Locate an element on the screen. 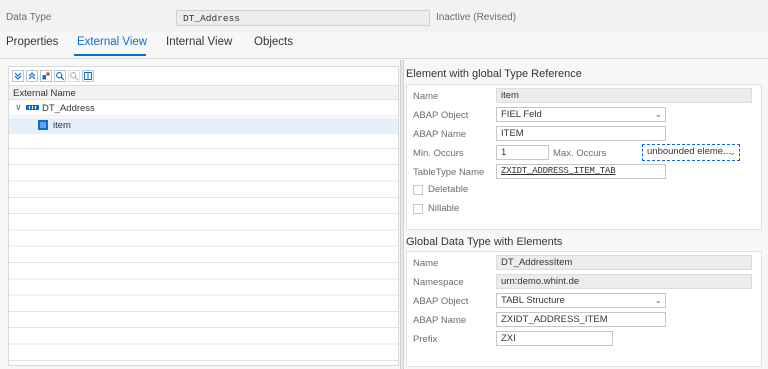 The image size is (768, 369). global-type-name-field: DT_AddressItem is located at coordinates (624, 262).